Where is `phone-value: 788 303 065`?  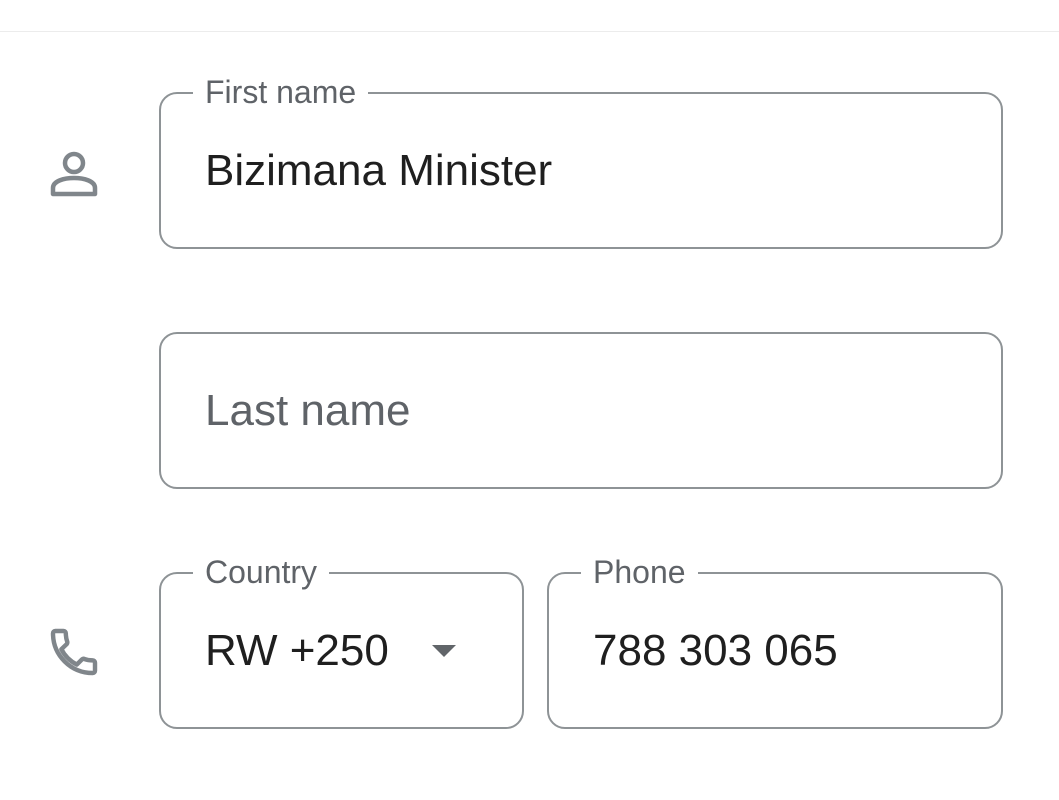 phone-value: 788 303 065 is located at coordinates (715, 651).